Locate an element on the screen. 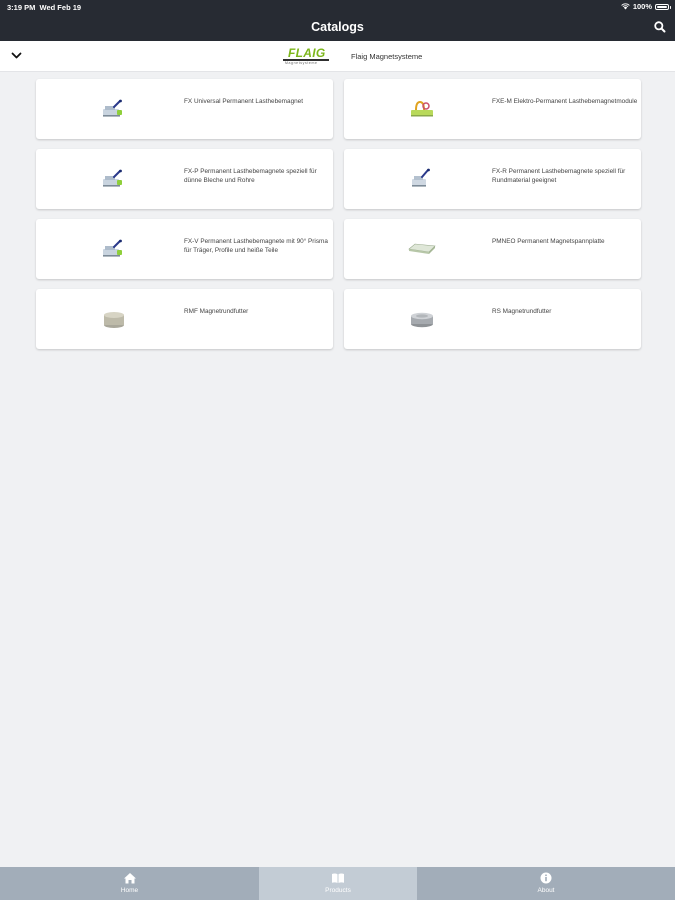 This screenshot has height=900, width=675. battery-percentage: 100% is located at coordinates (642, 6).